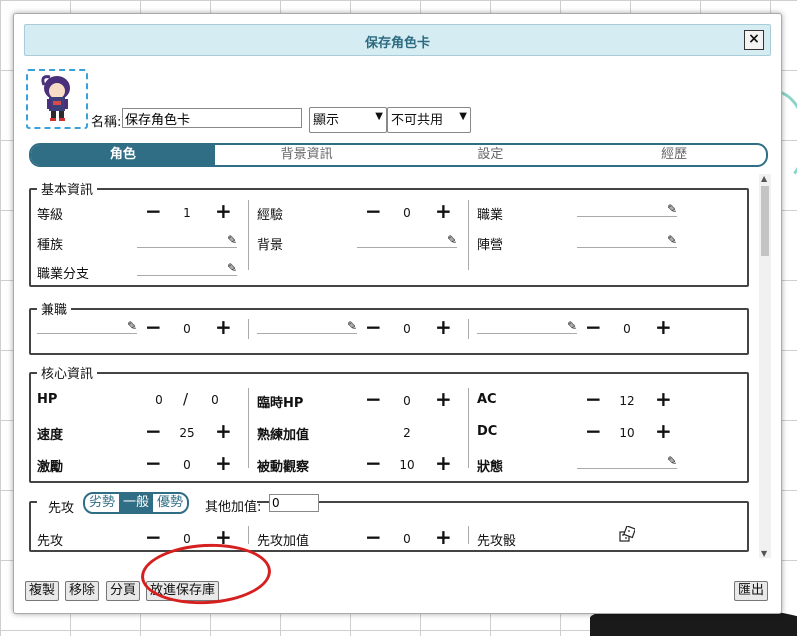 The height and width of the screenshot is (636, 797). What do you see at coordinates (751, 591) in the screenshot?
I see `export-button: 匯出` at bounding box center [751, 591].